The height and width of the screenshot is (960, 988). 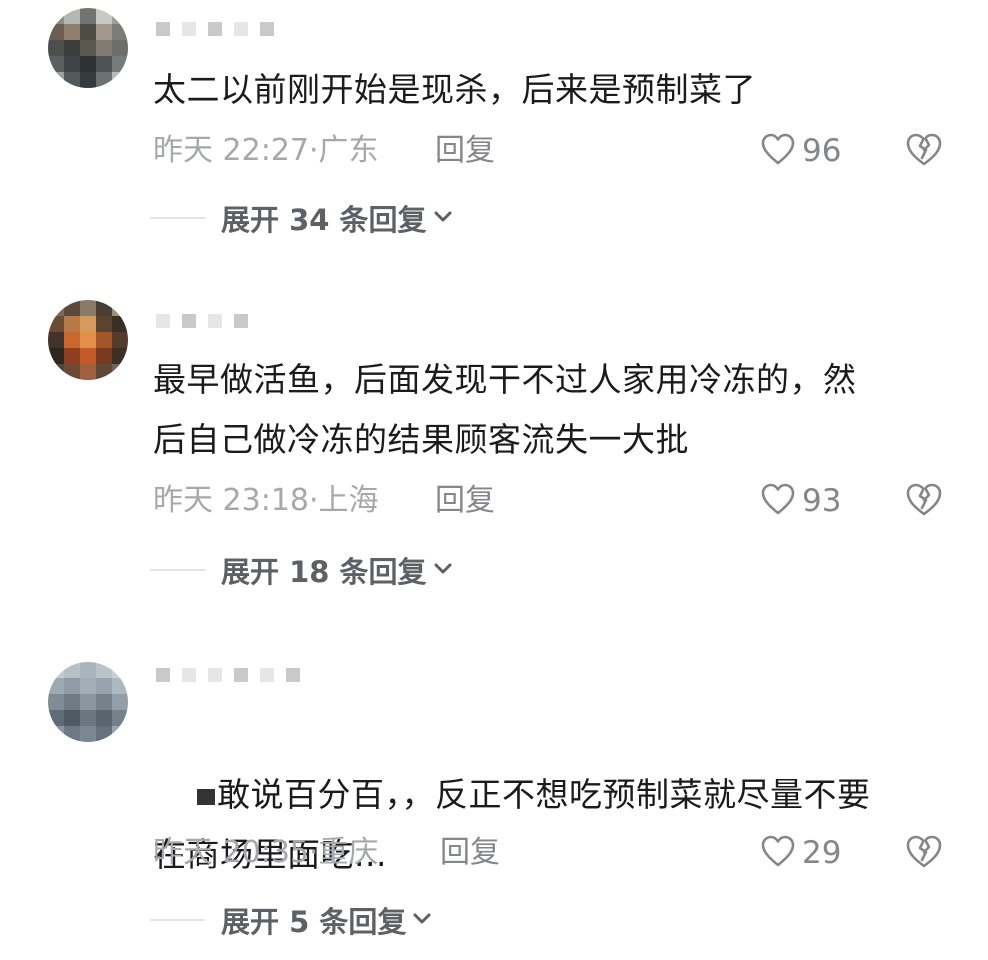 What do you see at coordinates (348, 500) in the screenshot?
I see `comment-location: 上海` at bounding box center [348, 500].